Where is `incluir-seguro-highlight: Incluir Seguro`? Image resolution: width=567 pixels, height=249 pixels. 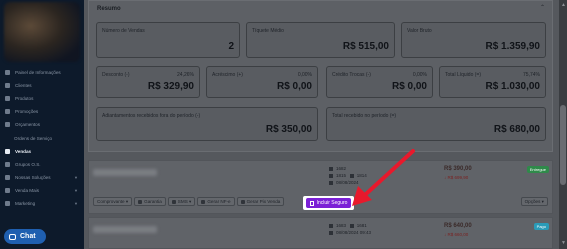
incluir-seguro-highlight: Incluir Seguro is located at coordinates (328, 203).